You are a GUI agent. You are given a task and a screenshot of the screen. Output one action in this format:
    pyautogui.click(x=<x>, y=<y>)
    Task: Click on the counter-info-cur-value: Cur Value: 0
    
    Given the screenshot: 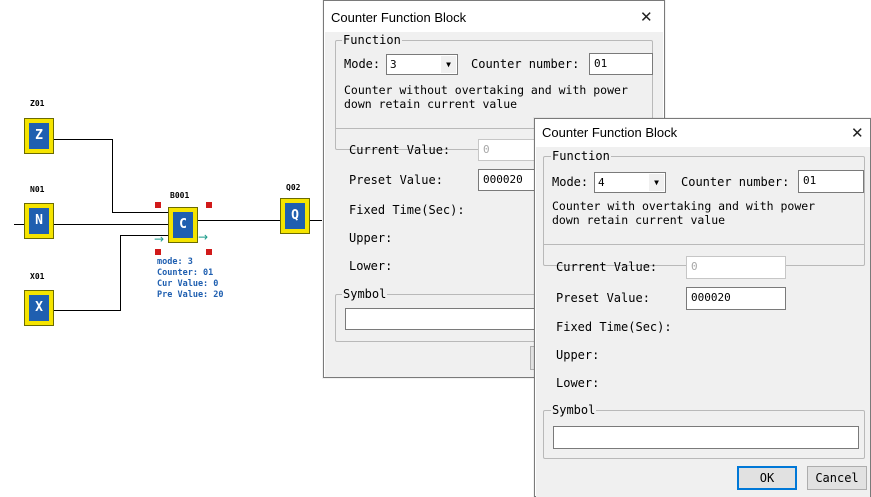 What is the action you would take?
    pyautogui.click(x=188, y=284)
    